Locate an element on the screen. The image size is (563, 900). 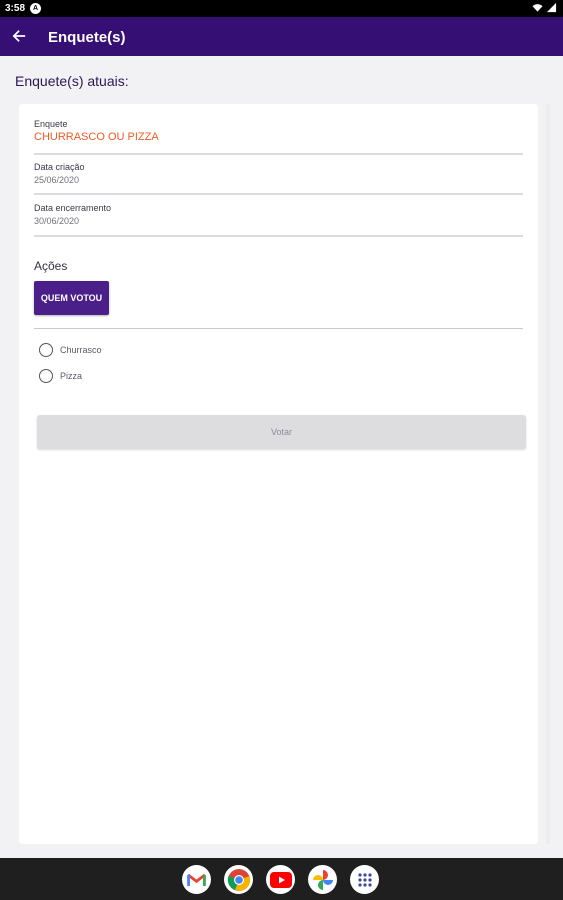
arrow-left-icon is located at coordinates (19, 36).